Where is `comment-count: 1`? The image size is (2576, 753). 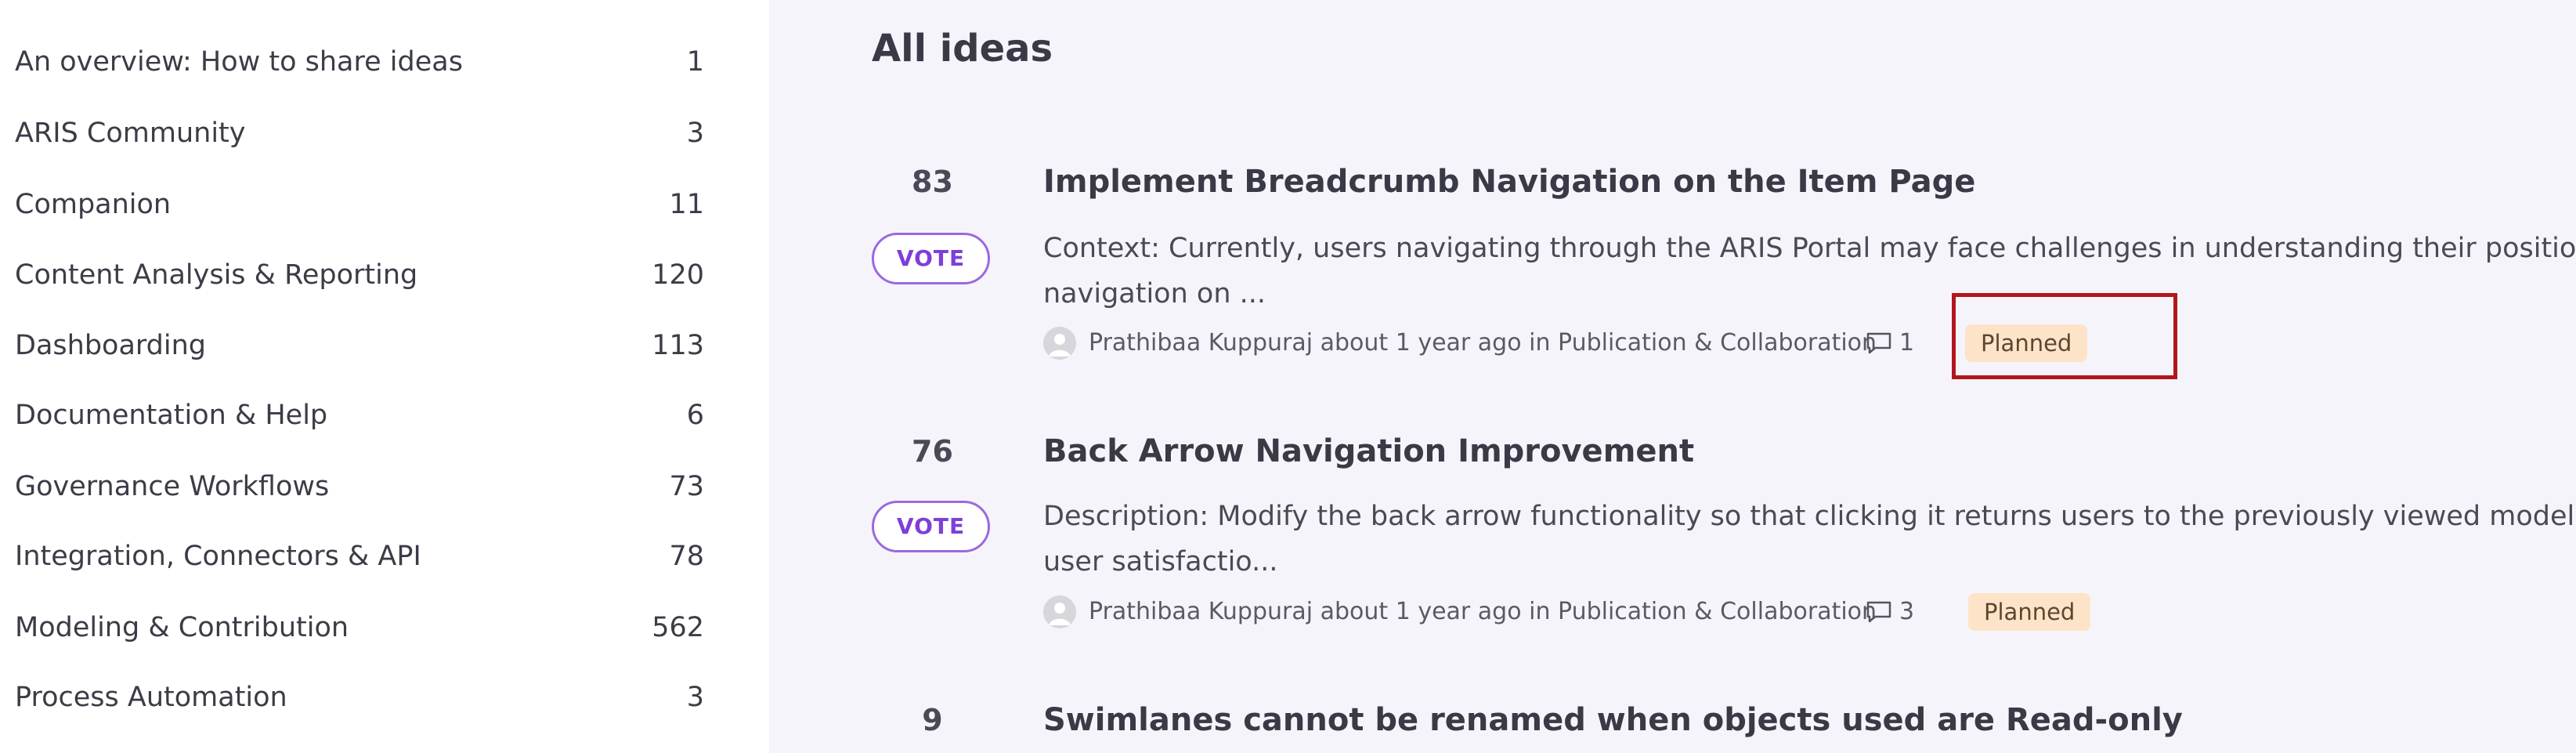 comment-count: 1 is located at coordinates (1907, 343).